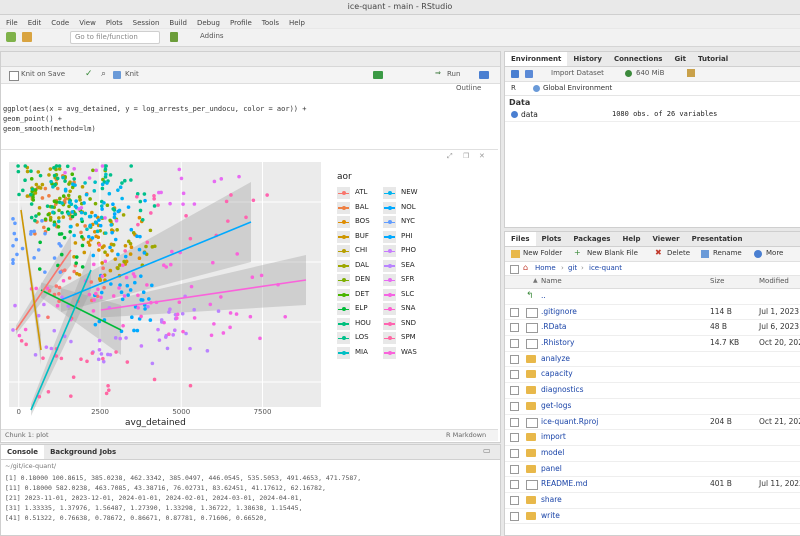 Image resolution: width=800 pixels, height=536 pixels. I want to click on more-button: More, so click(774, 253).